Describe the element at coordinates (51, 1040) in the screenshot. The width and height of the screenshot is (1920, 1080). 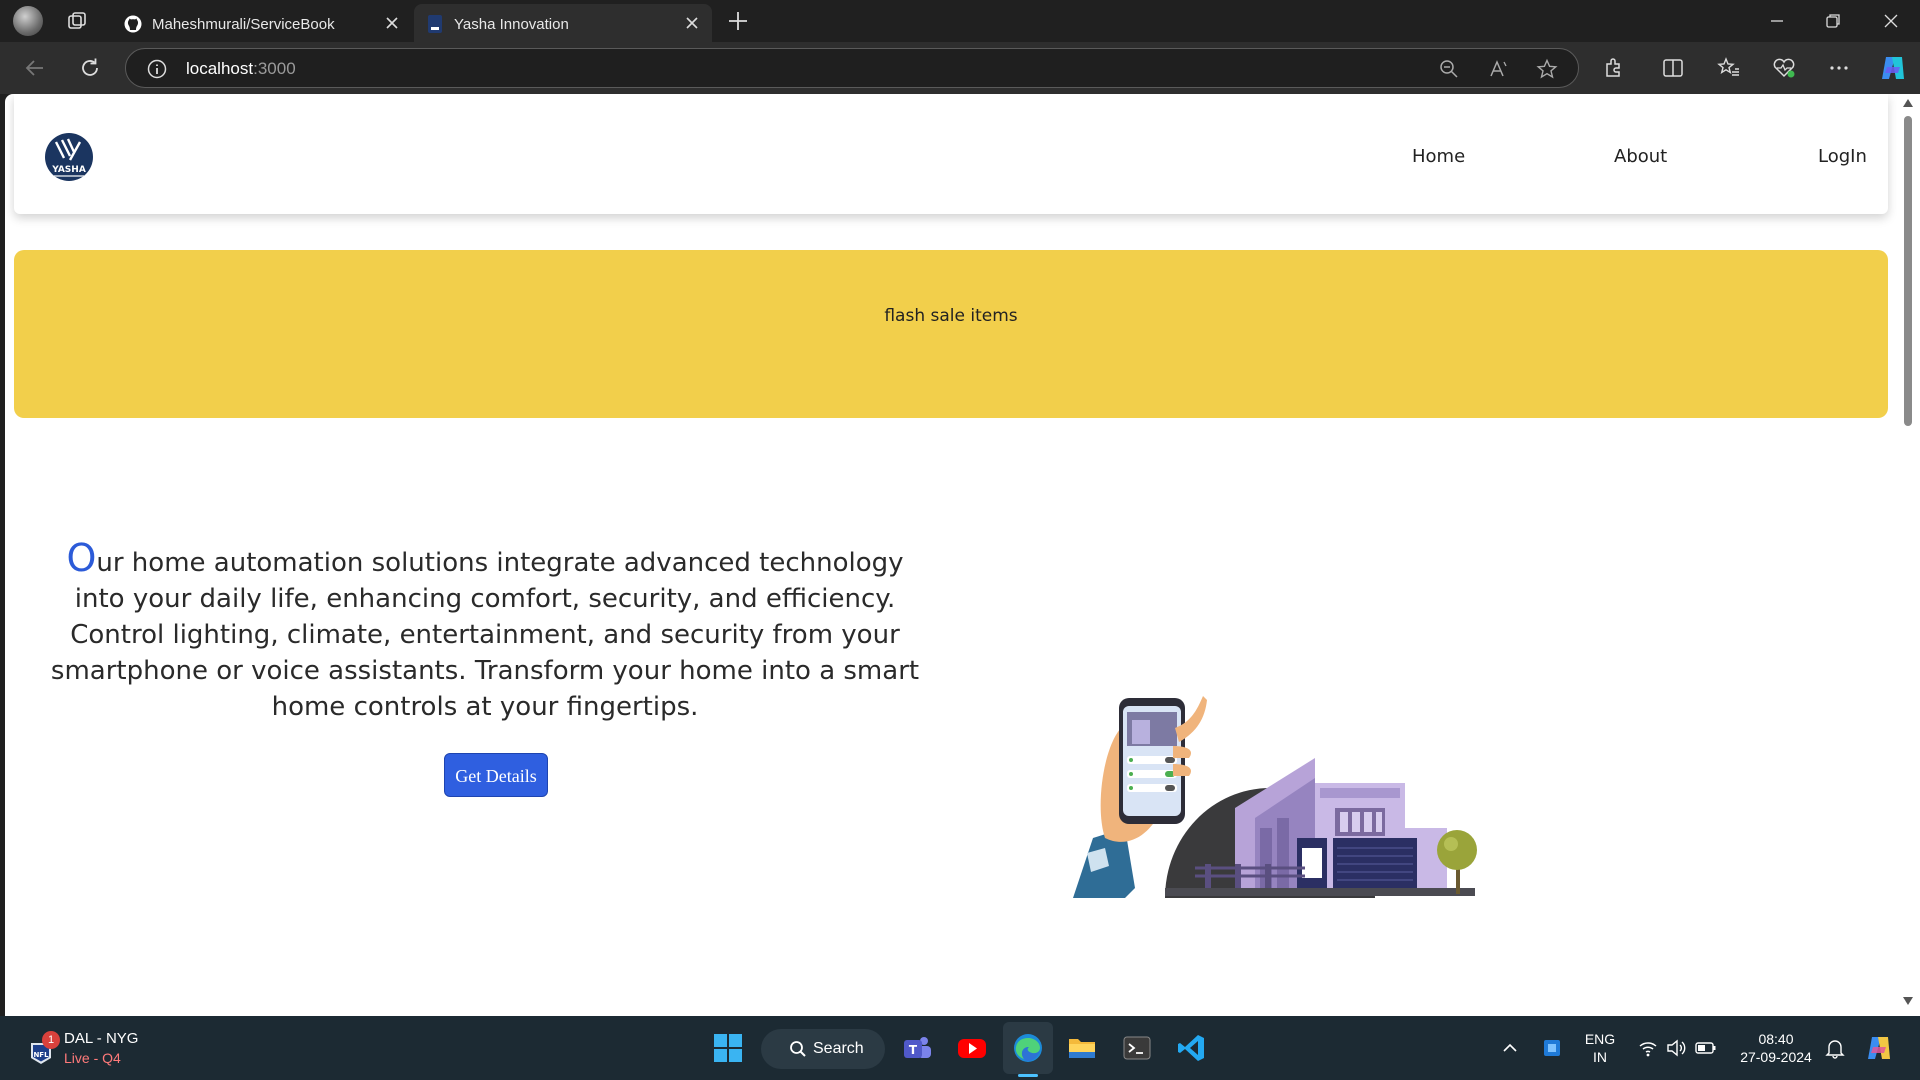
I see `notification-badge: 1` at that location.